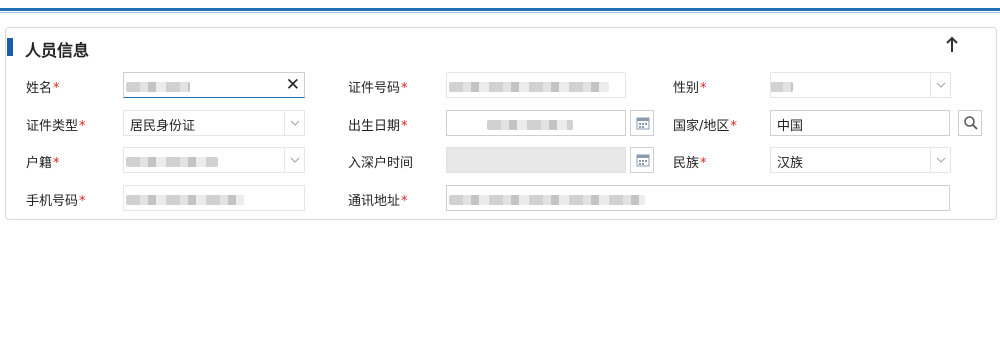 This screenshot has width=1000, height=361. What do you see at coordinates (501, 46) in the screenshot?
I see `panel-header: 人员信息` at bounding box center [501, 46].